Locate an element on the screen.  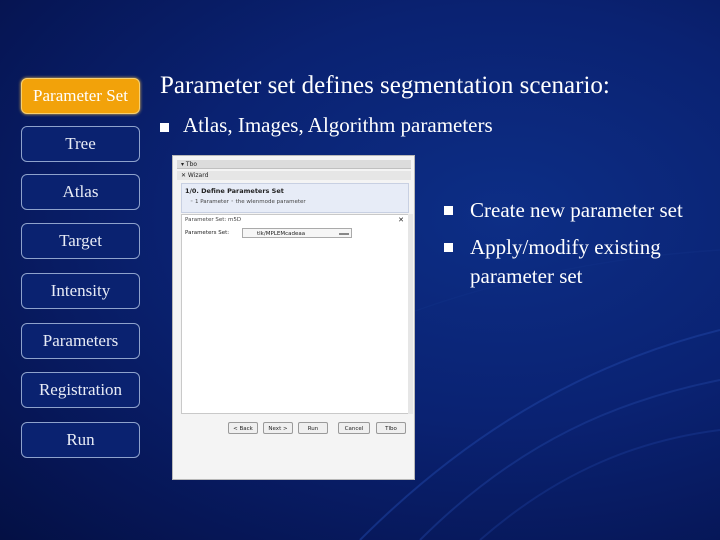
back-button: < Back is located at coordinates (243, 428).